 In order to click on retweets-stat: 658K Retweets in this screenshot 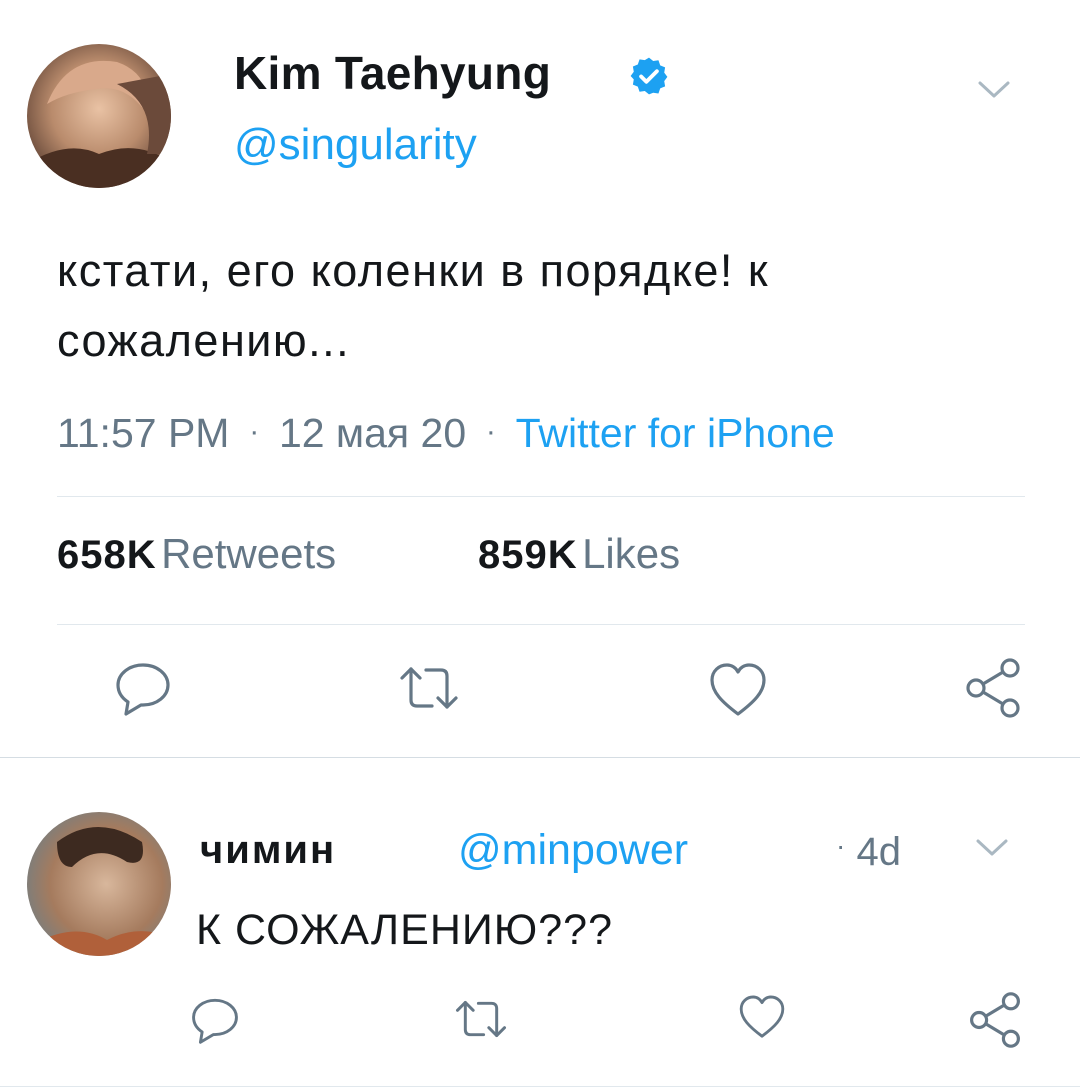, I will do `click(196, 554)`.